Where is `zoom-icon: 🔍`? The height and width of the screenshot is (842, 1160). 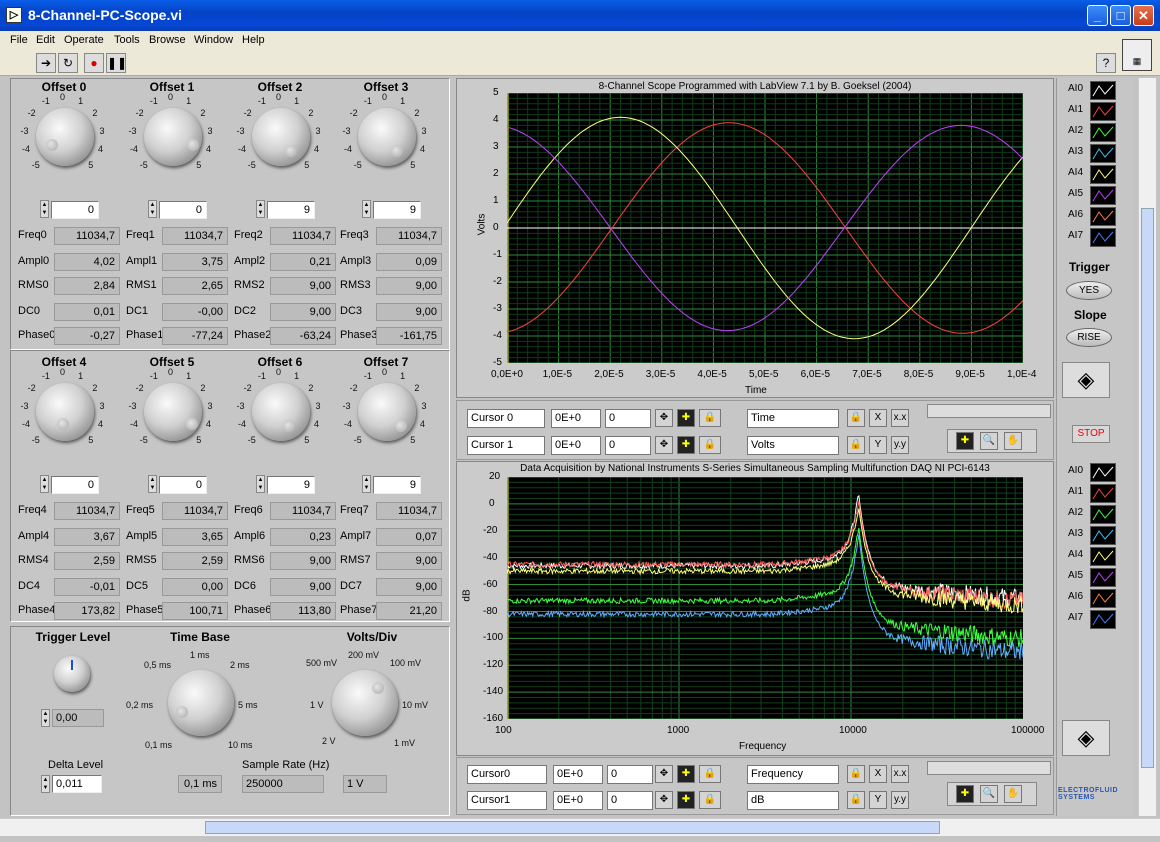
zoom-icon: 🔍 is located at coordinates (989, 794).